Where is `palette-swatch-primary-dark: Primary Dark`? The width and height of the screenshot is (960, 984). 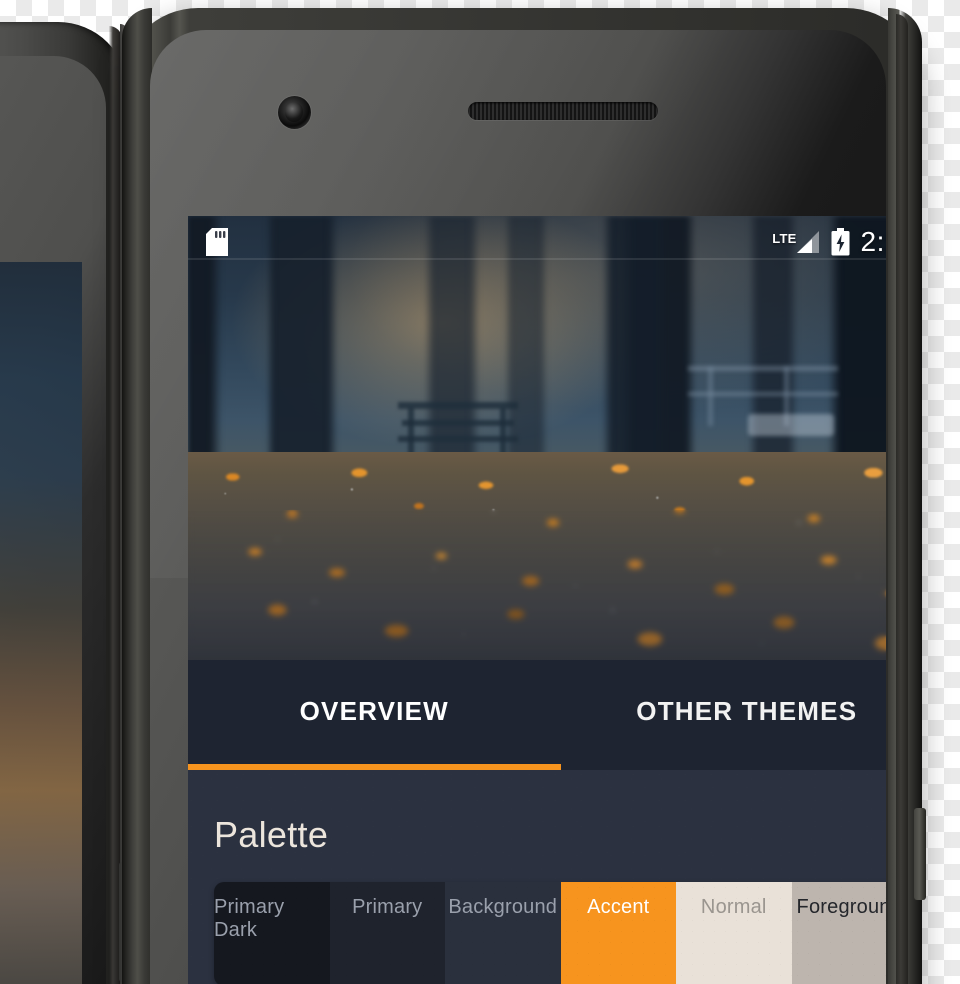
palette-swatch-primary-dark: Primary Dark is located at coordinates (272, 933).